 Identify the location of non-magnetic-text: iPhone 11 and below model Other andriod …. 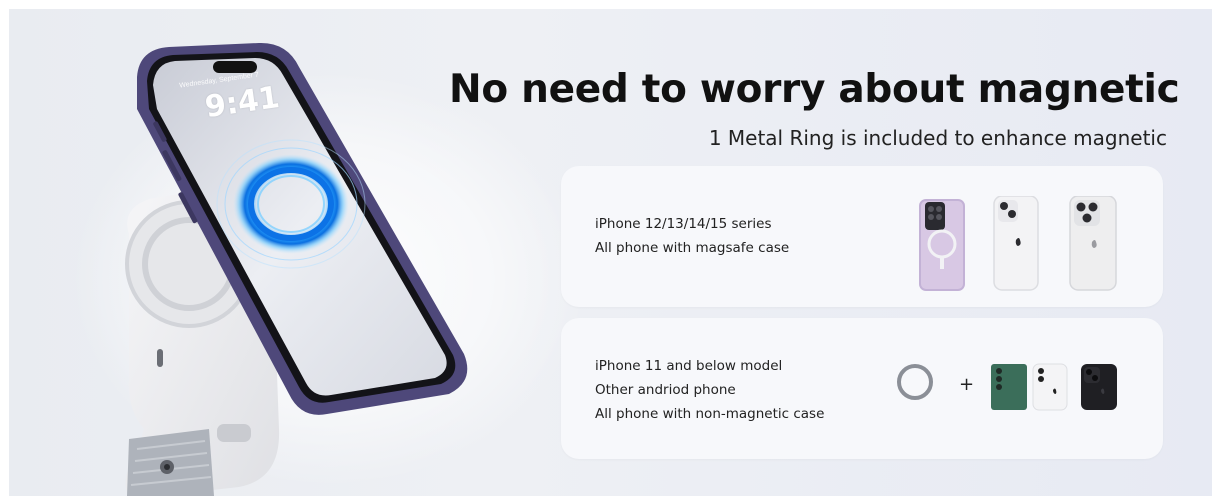
(709, 390).